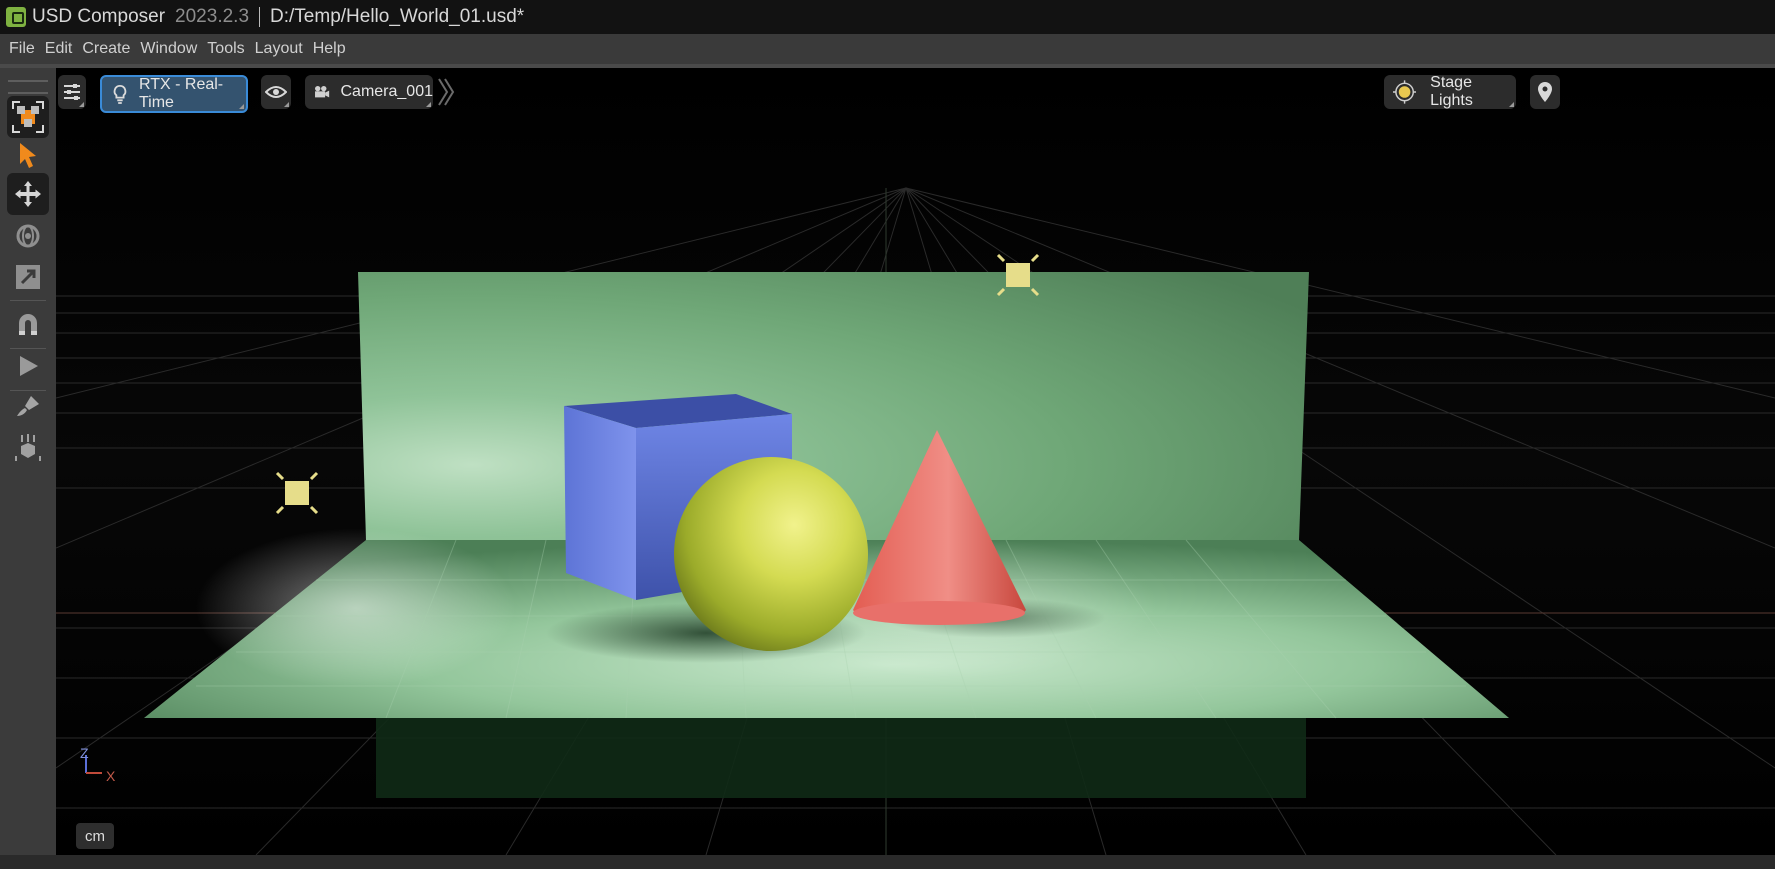 The width and height of the screenshot is (1775, 869). What do you see at coordinates (22, 49) in the screenshot?
I see `menu-file: File` at bounding box center [22, 49].